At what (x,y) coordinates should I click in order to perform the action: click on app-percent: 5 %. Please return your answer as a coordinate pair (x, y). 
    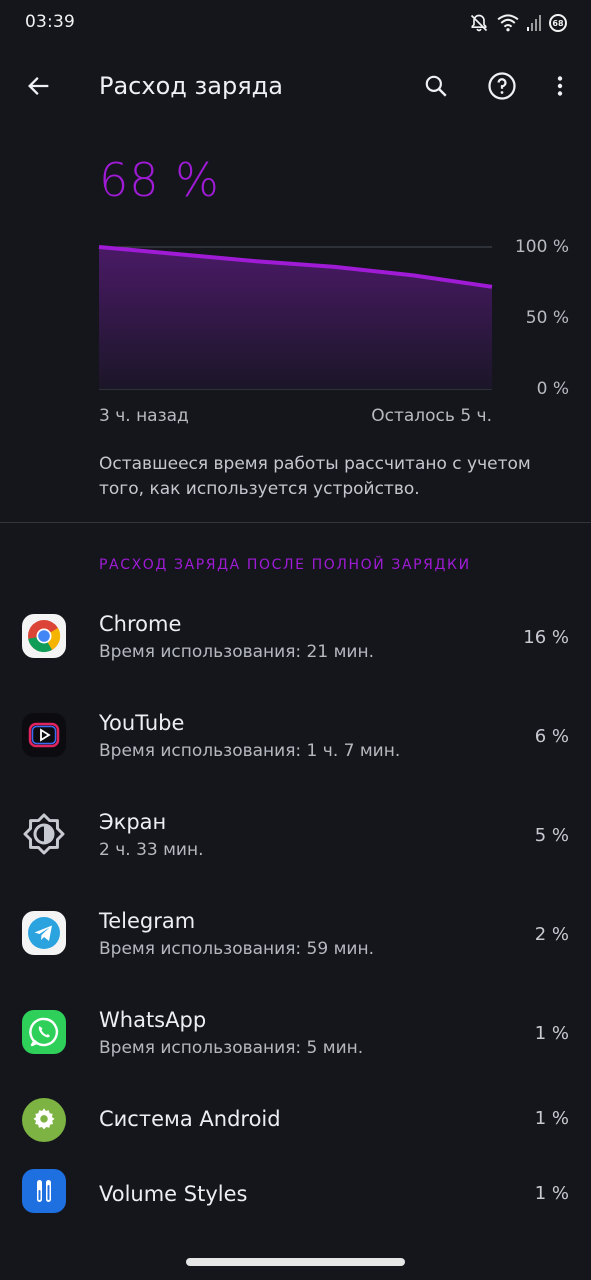
    Looking at the image, I should click on (551, 835).